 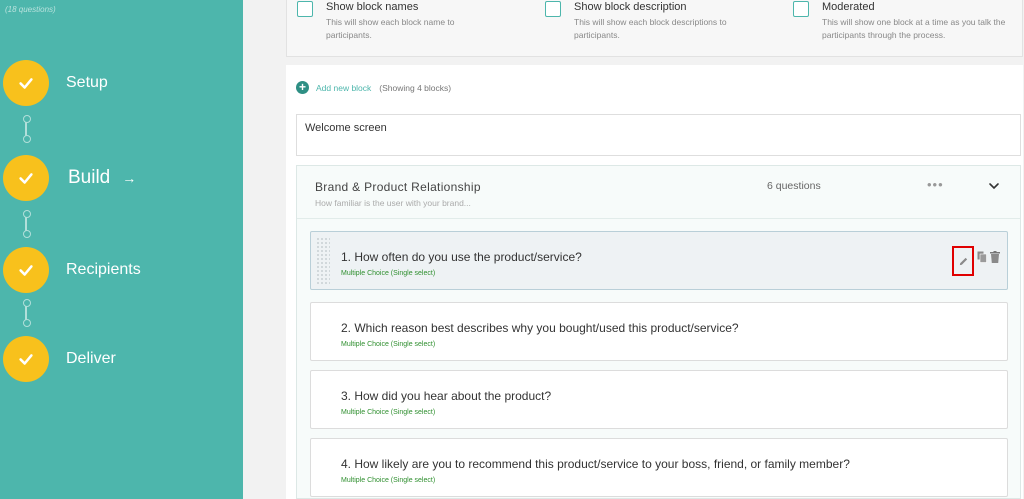 I want to click on step-deliver: Deliver, so click(x=59, y=359).